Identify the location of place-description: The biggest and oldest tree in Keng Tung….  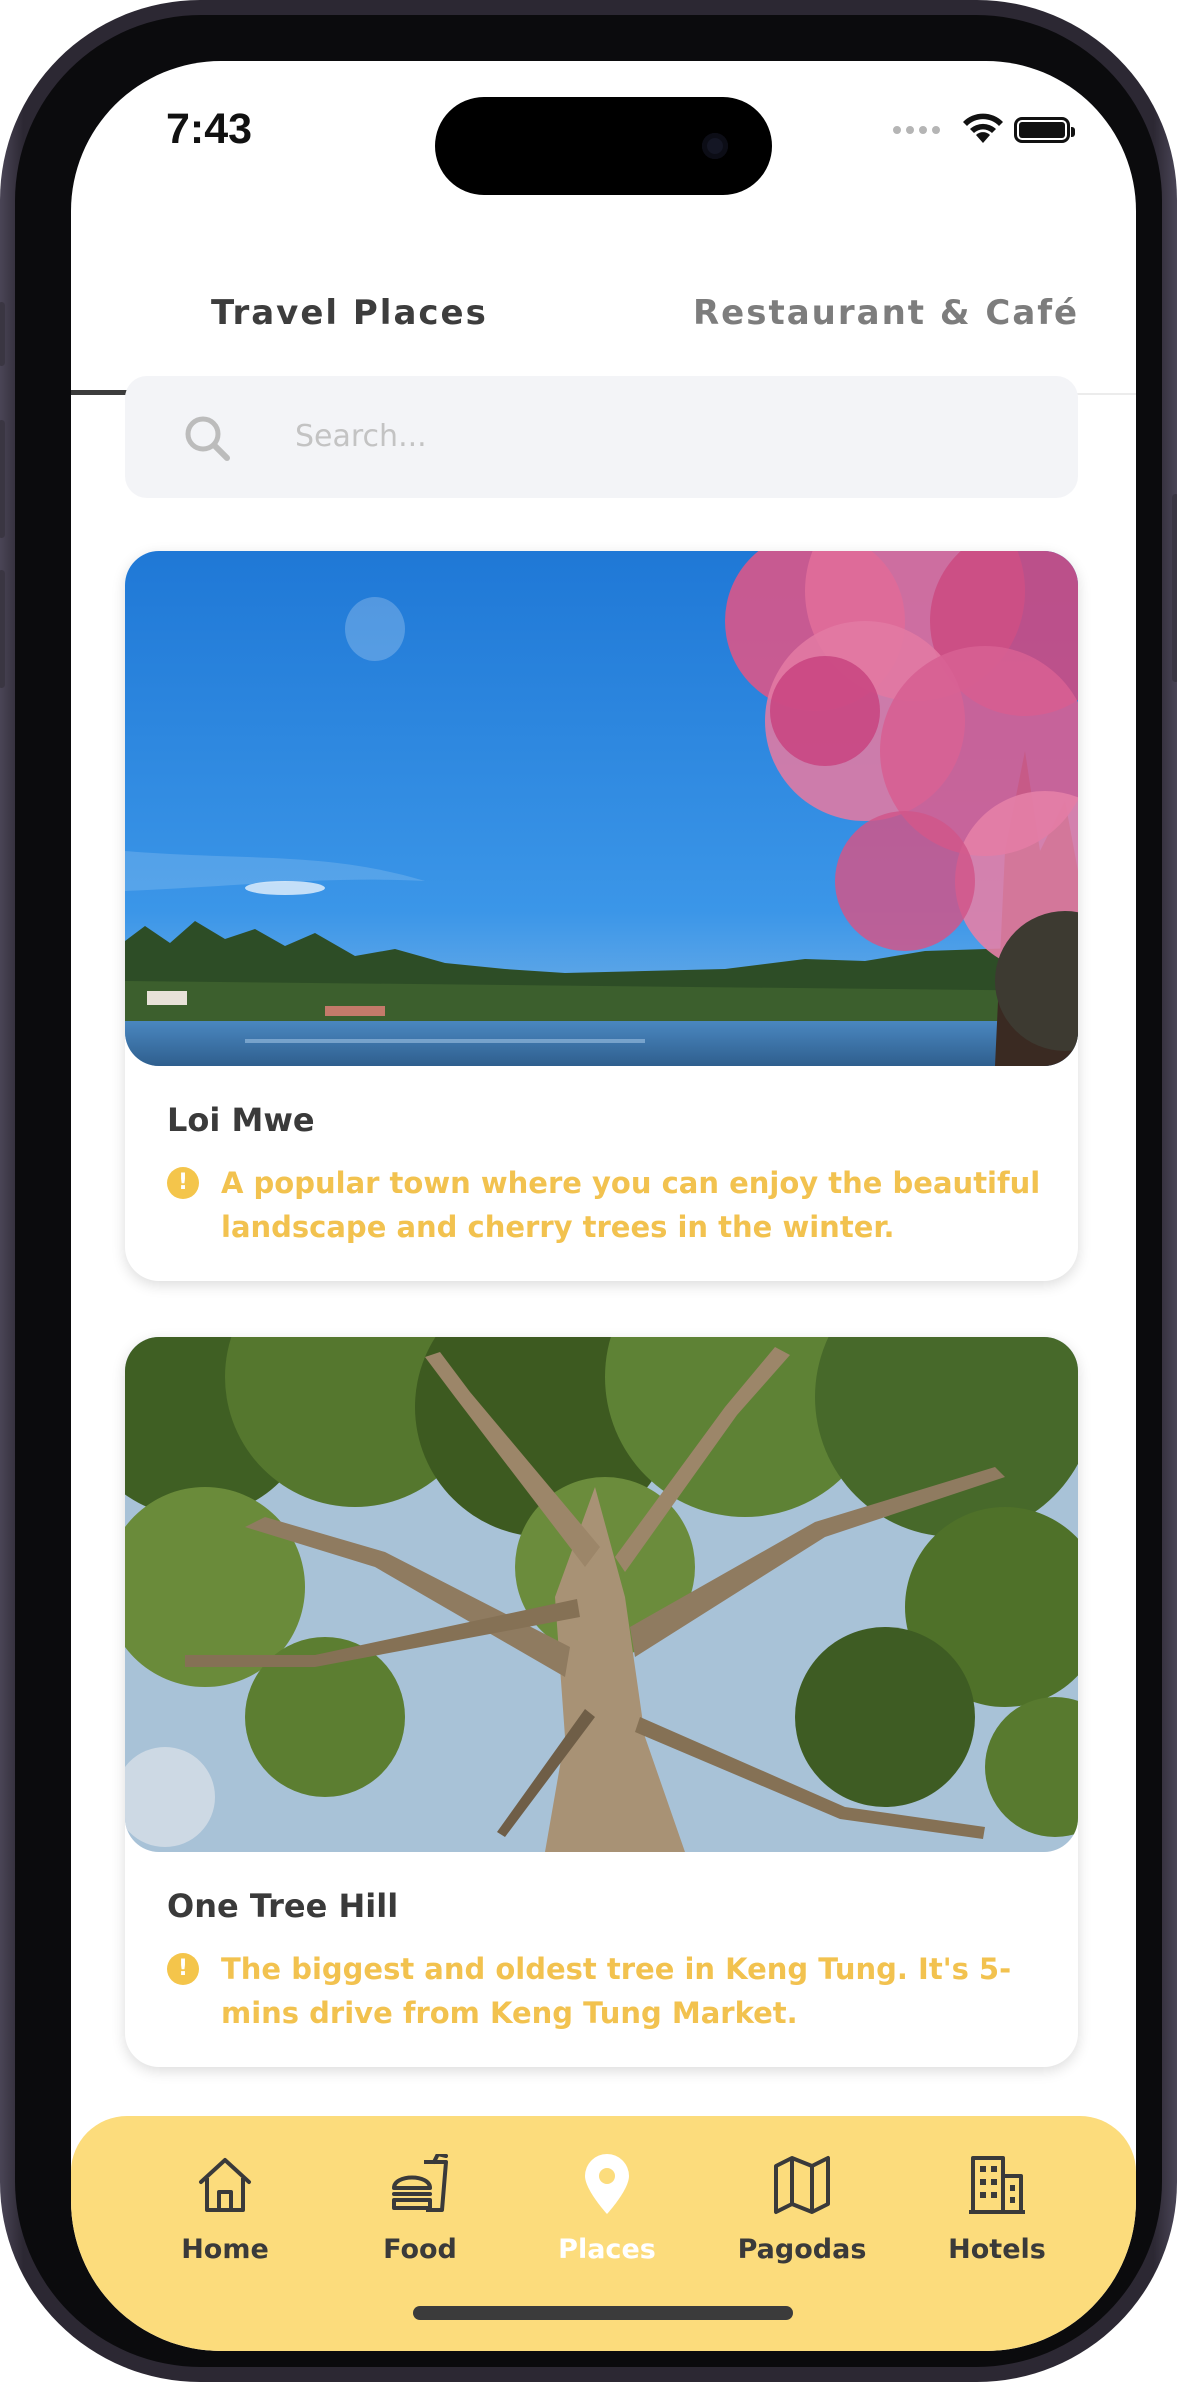
(616, 1991).